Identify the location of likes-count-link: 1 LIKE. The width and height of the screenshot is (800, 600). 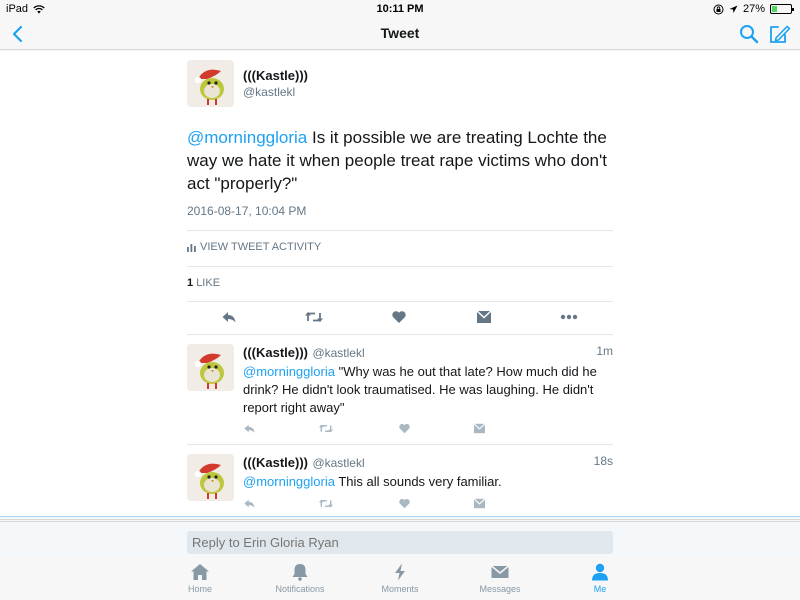
(400, 283).